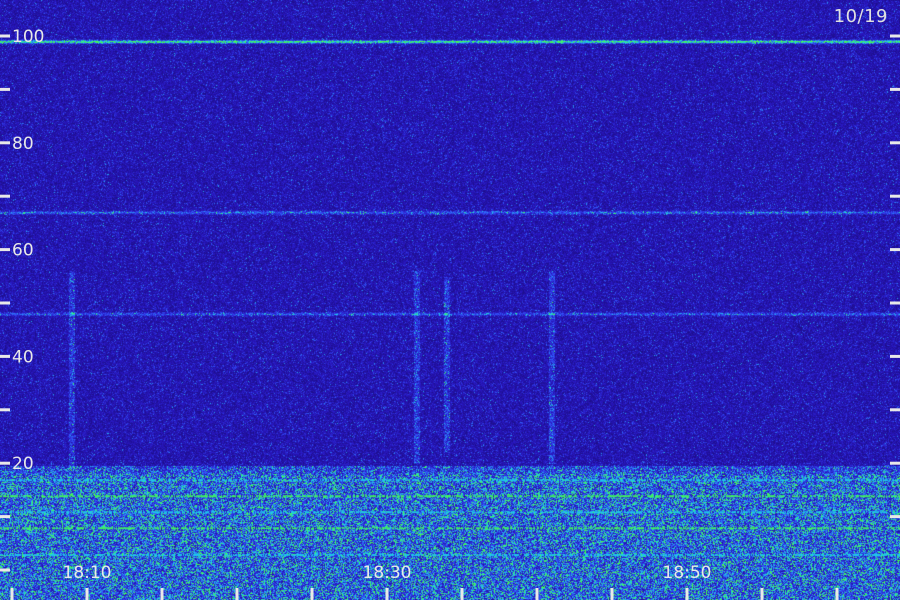 The image size is (900, 600). What do you see at coordinates (23, 144) in the screenshot?
I see `y-tick-label: 80` at bounding box center [23, 144].